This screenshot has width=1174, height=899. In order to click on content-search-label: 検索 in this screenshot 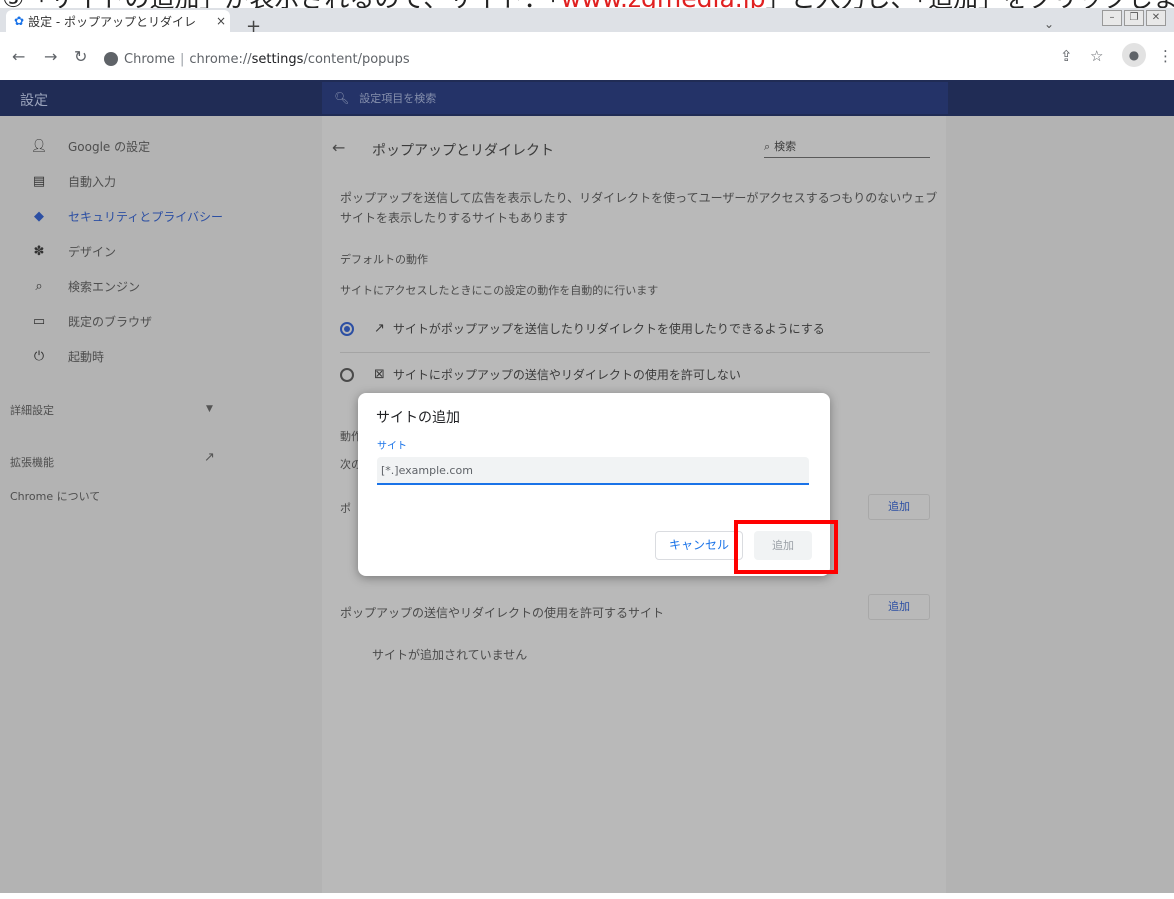, I will do `click(785, 146)`.